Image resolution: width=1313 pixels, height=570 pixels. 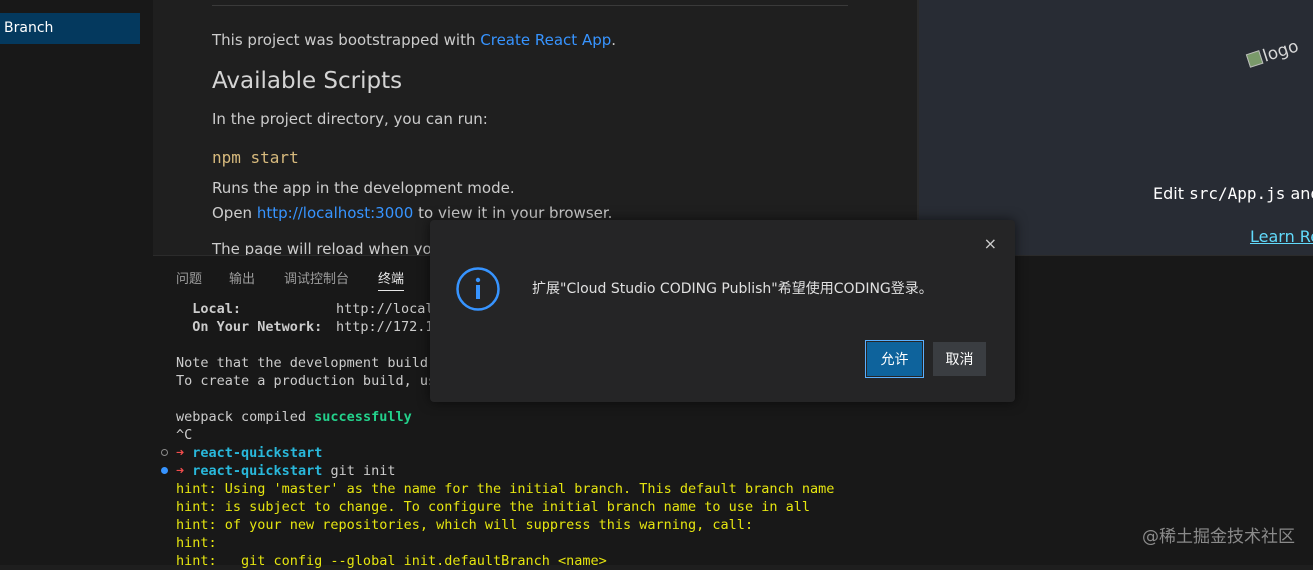 What do you see at coordinates (478, 289) in the screenshot?
I see `info-icon` at bounding box center [478, 289].